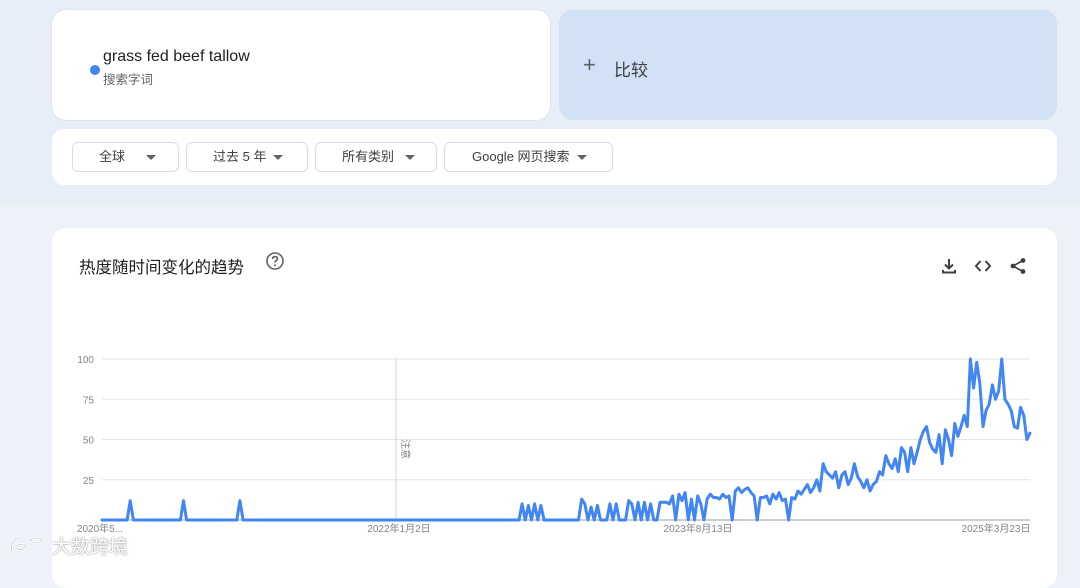  Describe the element at coordinates (112, 156) in the screenshot. I see `region-filter-label: 全球` at that location.